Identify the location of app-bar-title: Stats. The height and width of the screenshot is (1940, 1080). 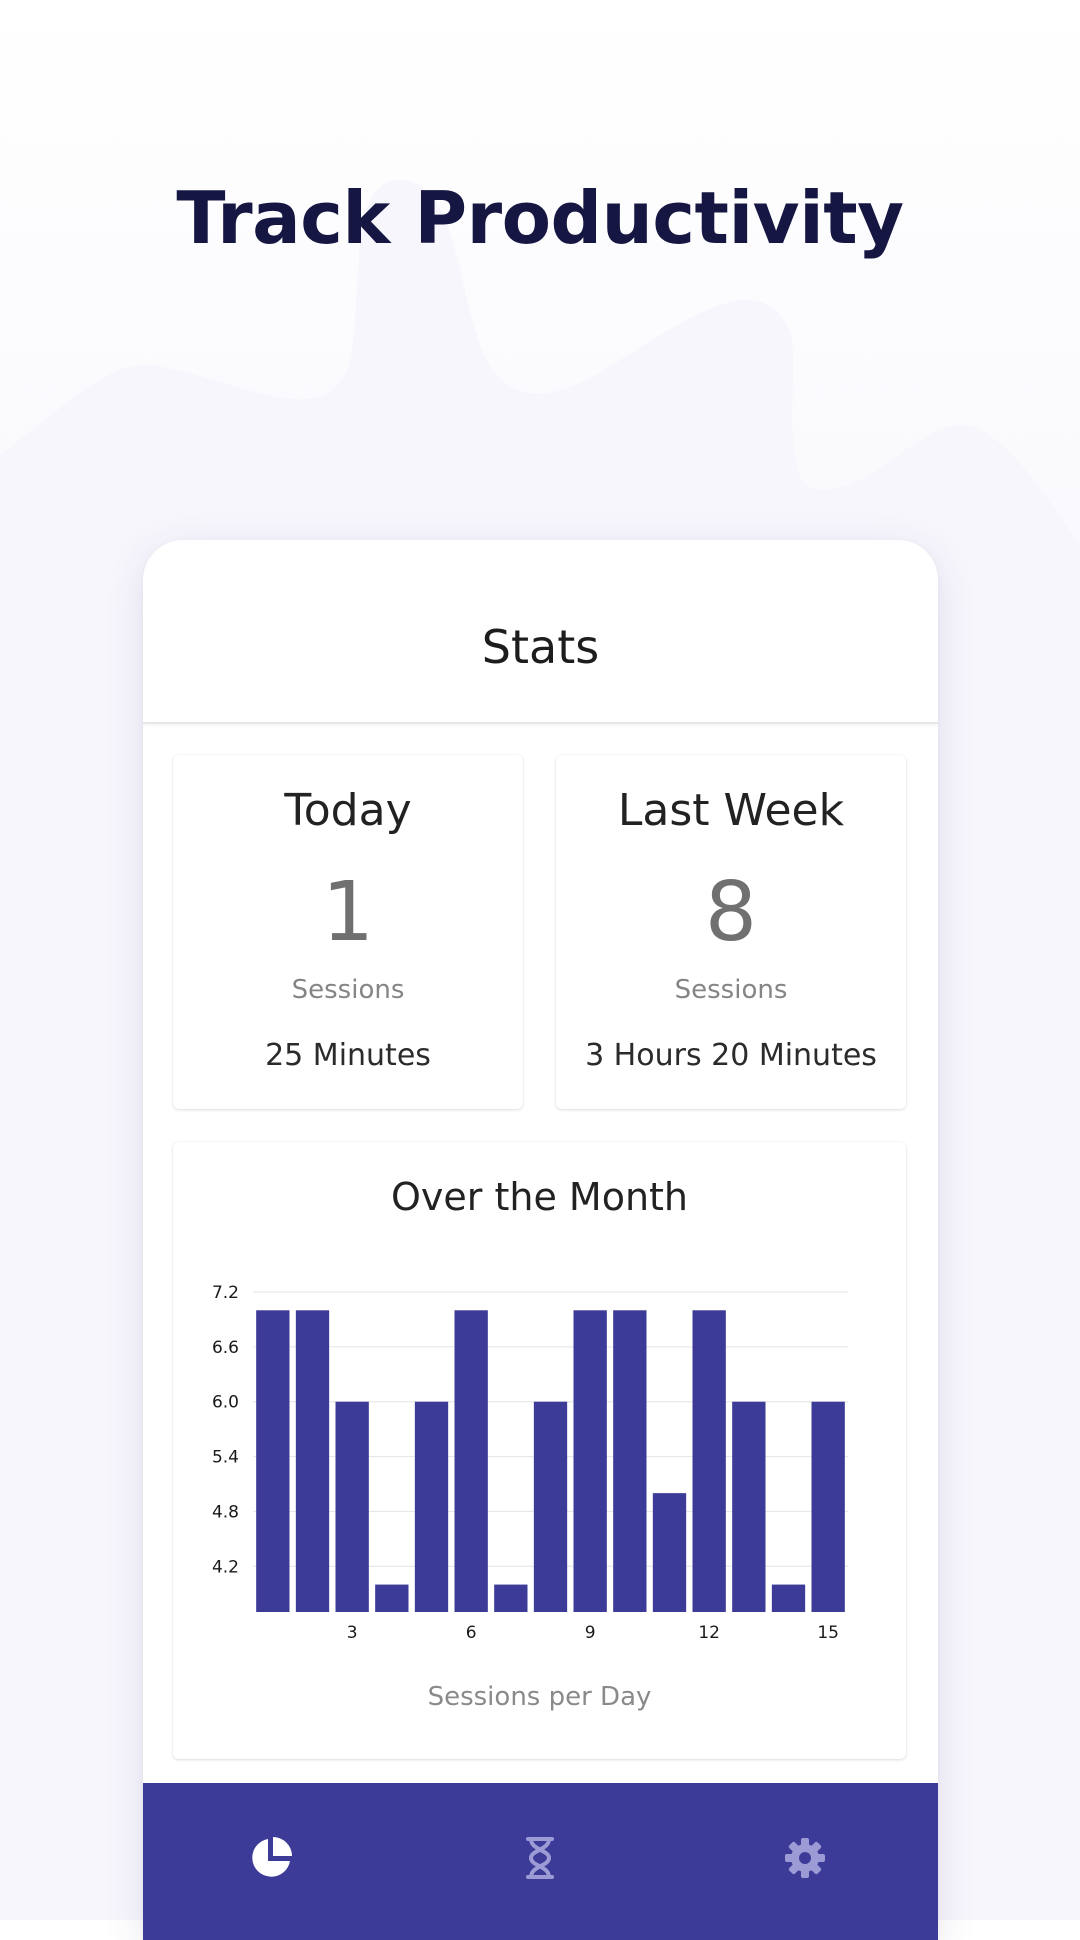
(540, 647).